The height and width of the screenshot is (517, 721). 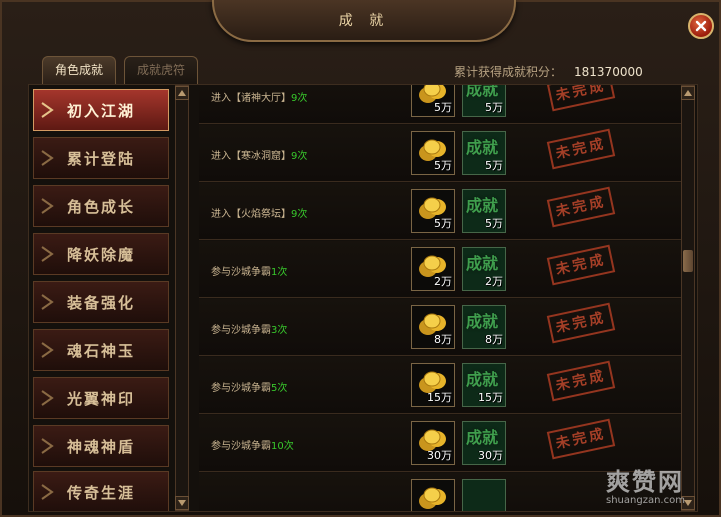 What do you see at coordinates (433, 443) in the screenshot?
I see `reward-coin-slot: 30万` at bounding box center [433, 443].